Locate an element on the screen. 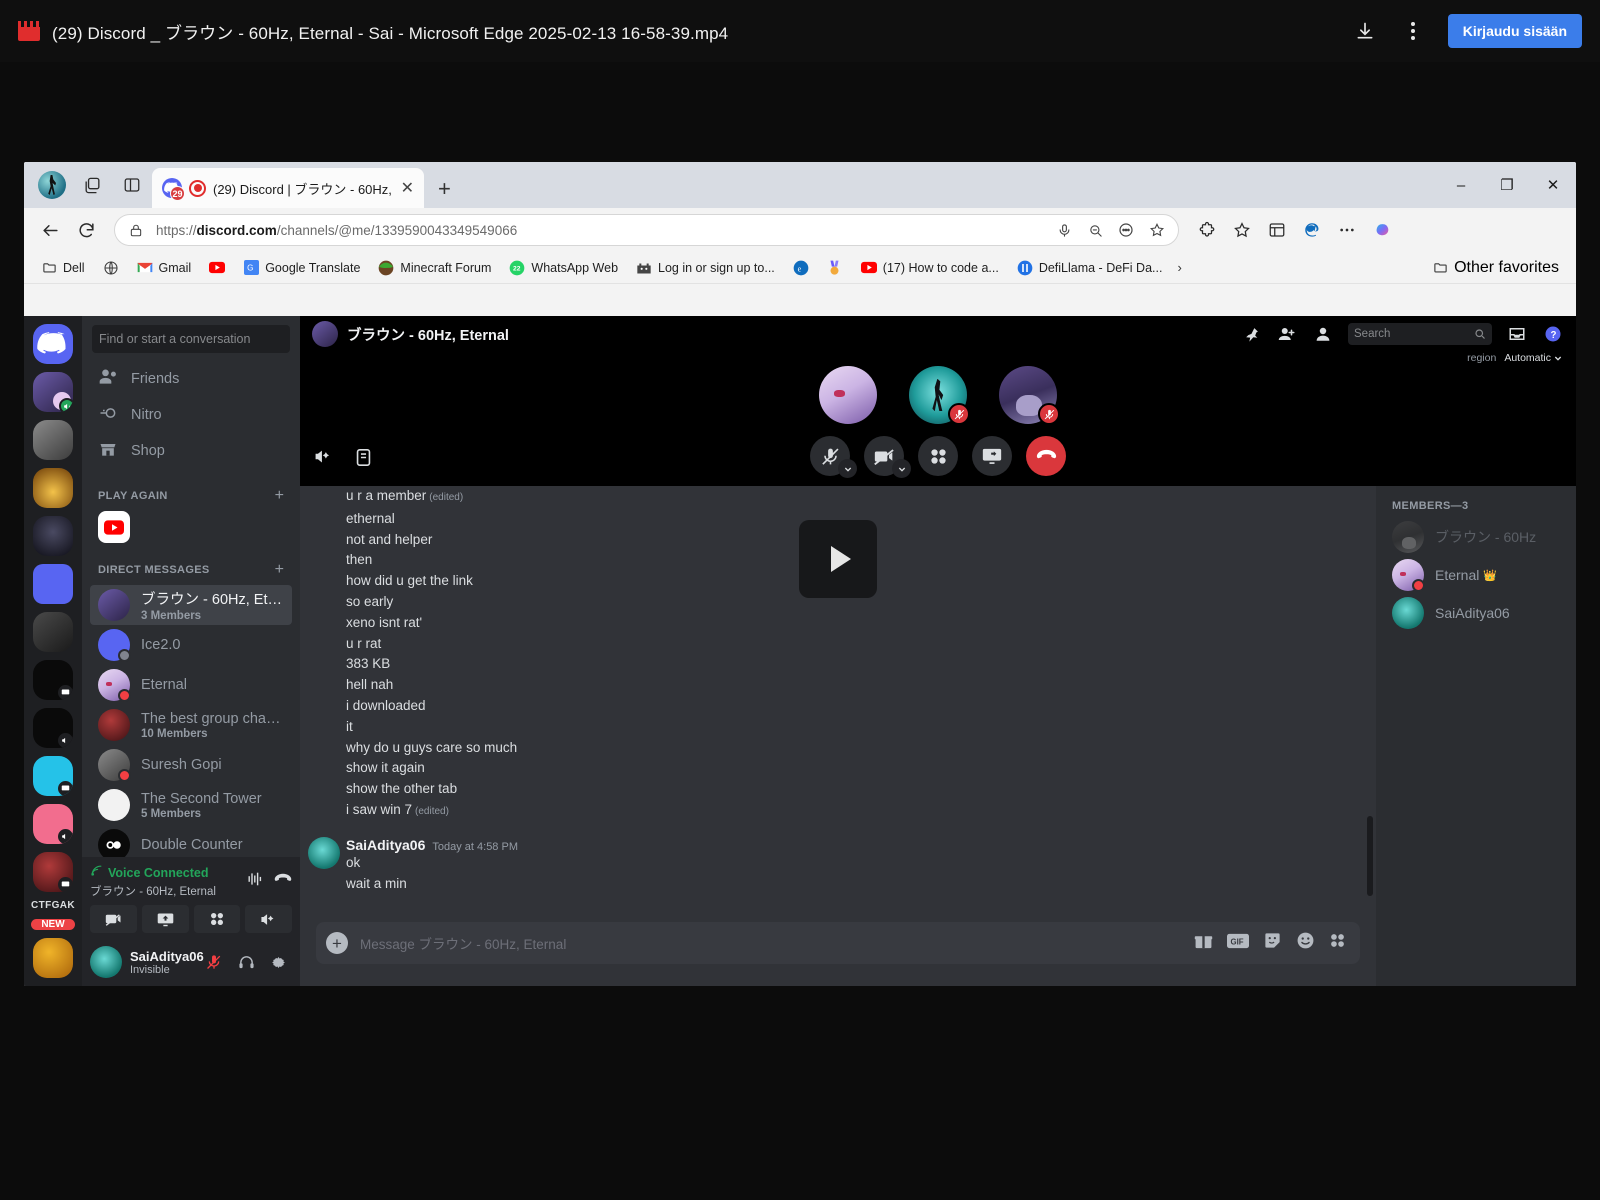  add-favorite-star-icon is located at coordinates (1157, 230).